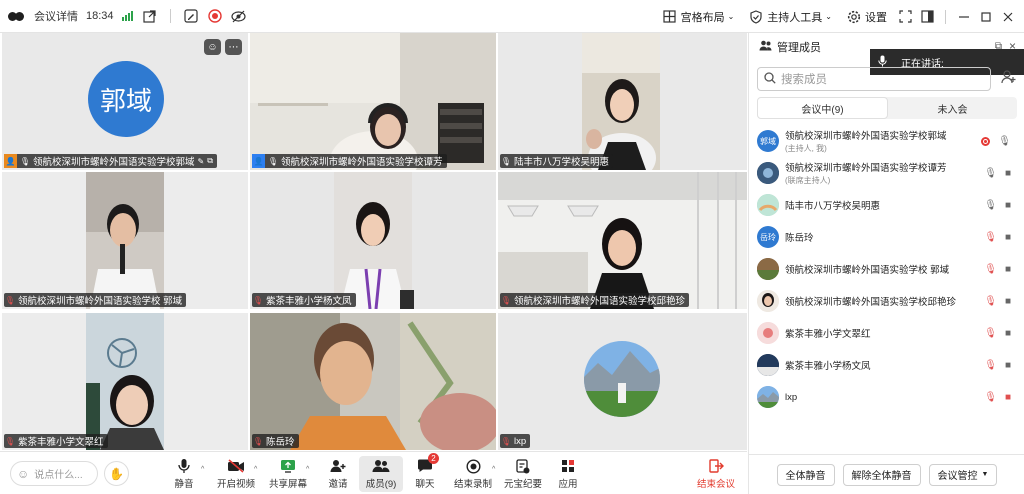  What do you see at coordinates (338, 484) in the screenshot?
I see `invite-label: 邀请` at bounding box center [338, 484].